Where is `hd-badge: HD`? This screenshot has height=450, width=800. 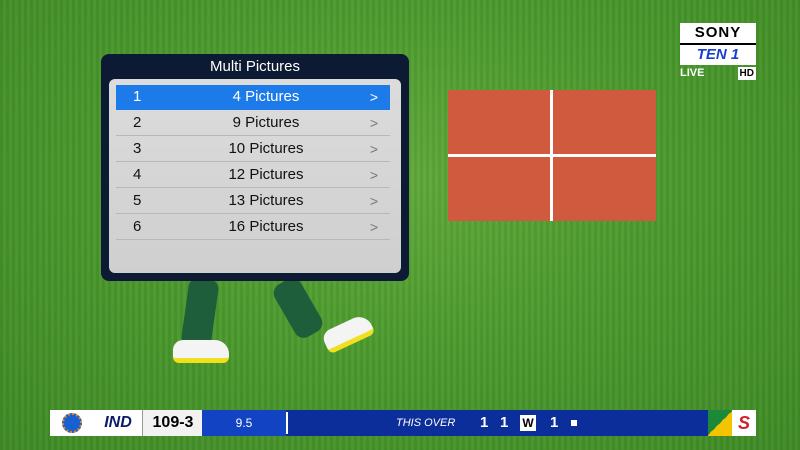 hd-badge: HD is located at coordinates (746, 73).